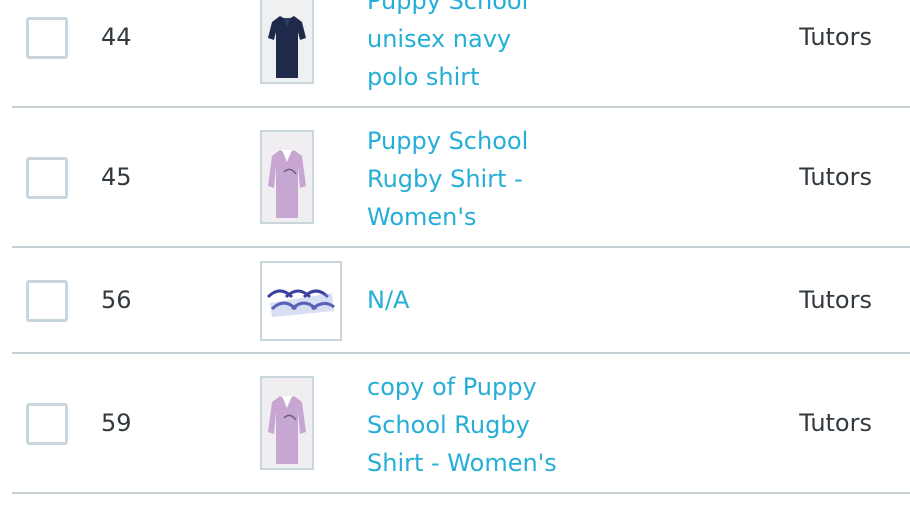 The image size is (910, 530). I want to click on product-name-link: Puppy School Rugby Shirt - Women's, so click(467, 179).